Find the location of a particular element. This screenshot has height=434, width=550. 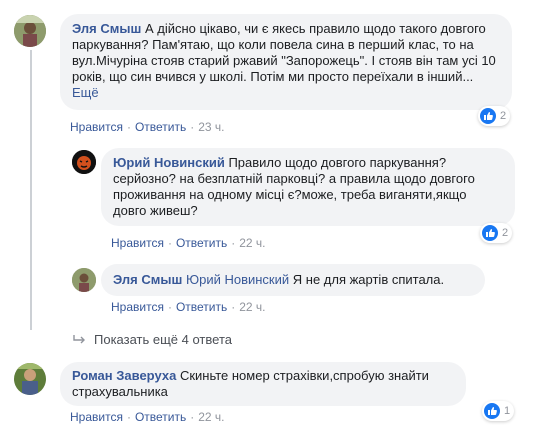

reaction-number: 1 is located at coordinates (507, 411).